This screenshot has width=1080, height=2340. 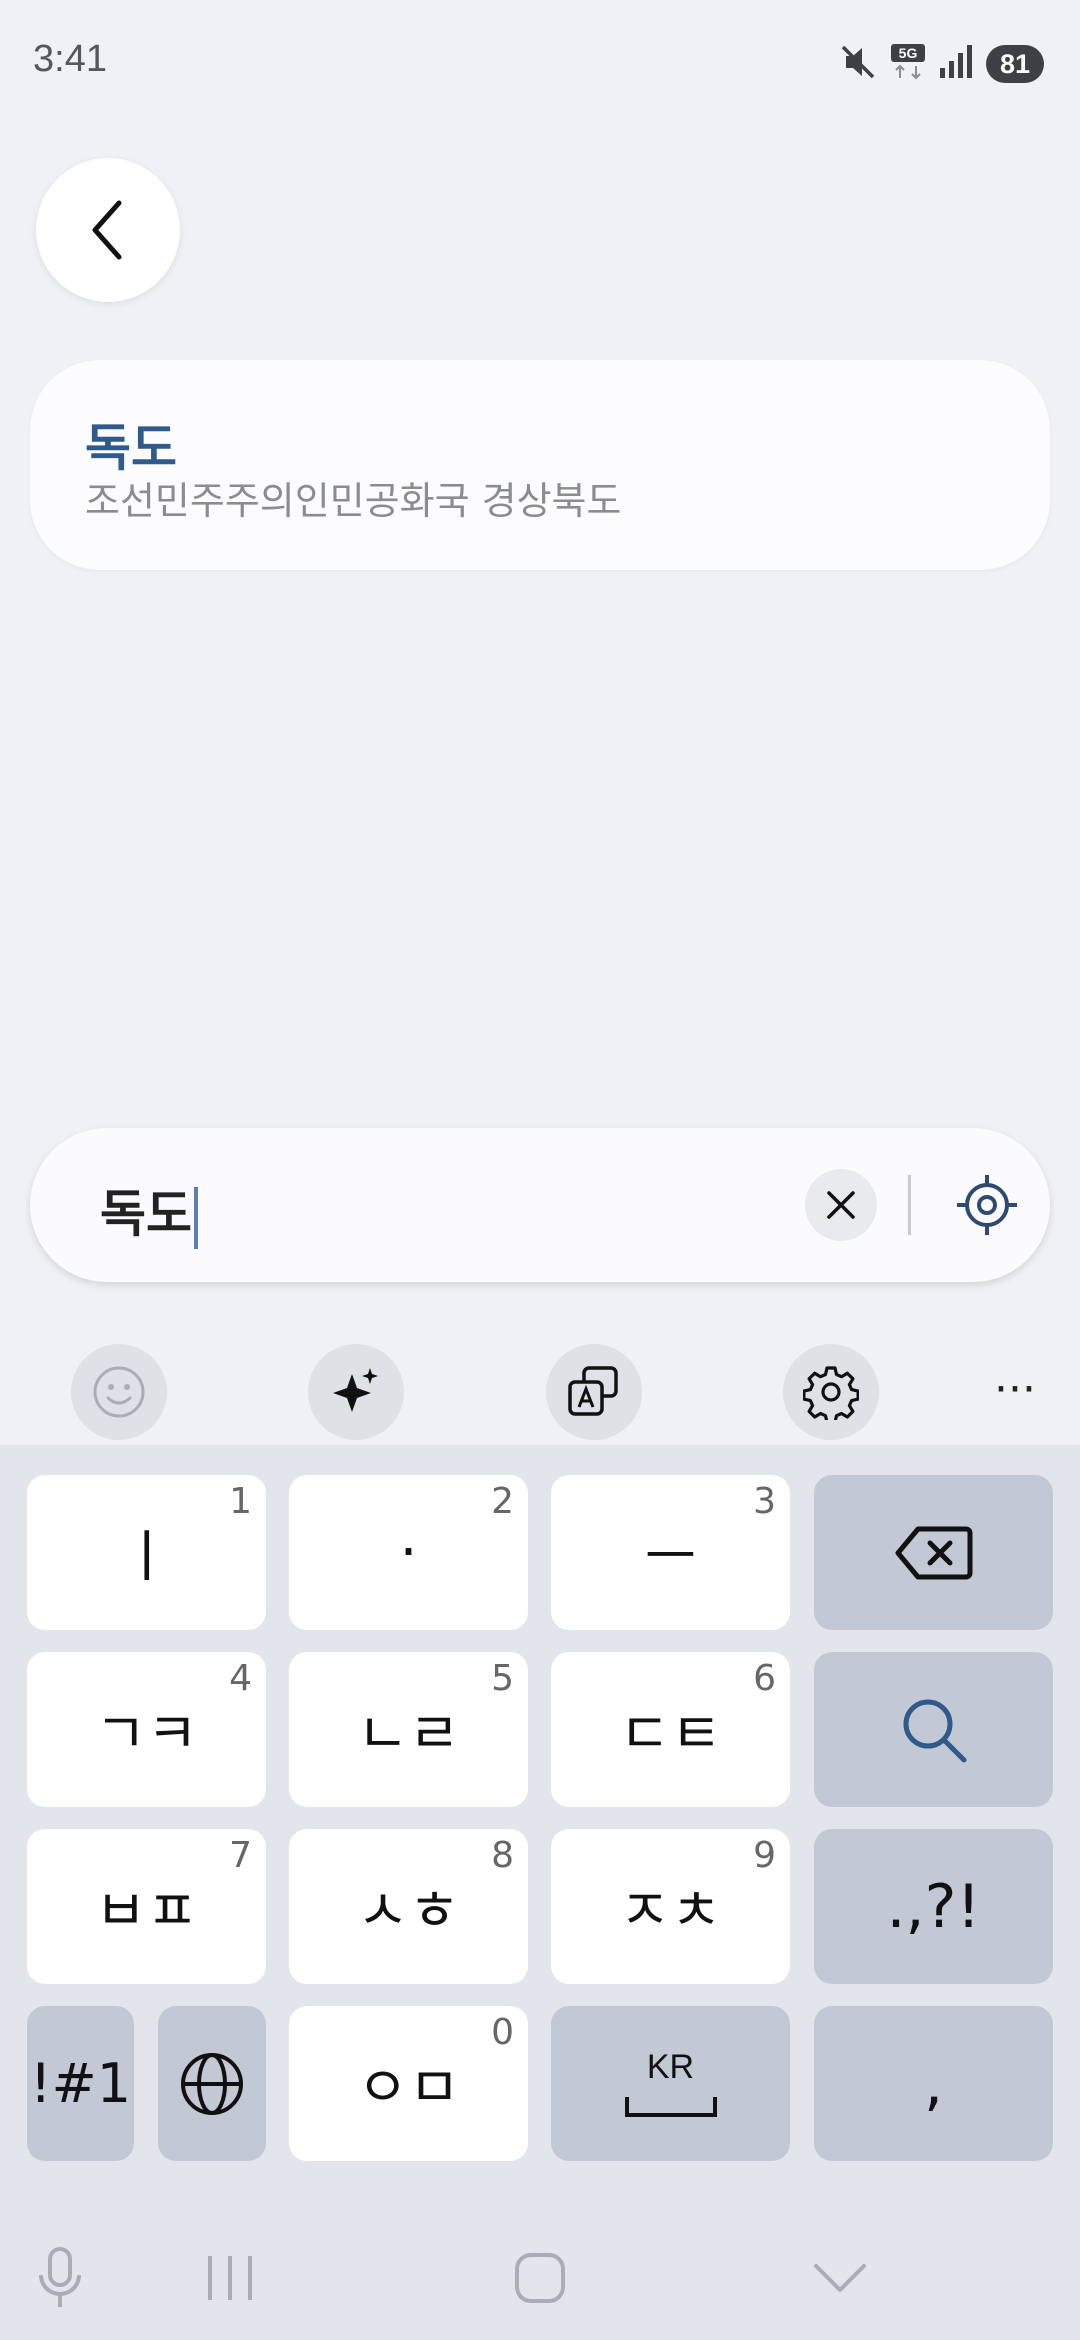 I want to click on settings-button, so click(x=831, y=1392).